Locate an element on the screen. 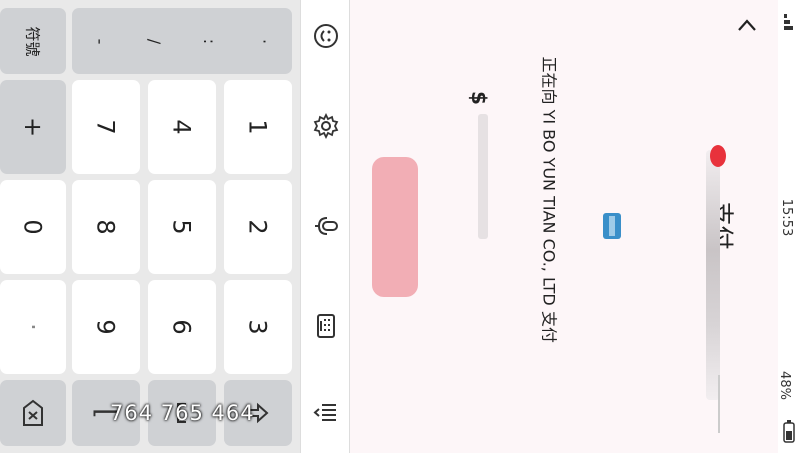 The height and width of the screenshot is (453, 800). digit-key-4: 4 is located at coordinates (182, 127).